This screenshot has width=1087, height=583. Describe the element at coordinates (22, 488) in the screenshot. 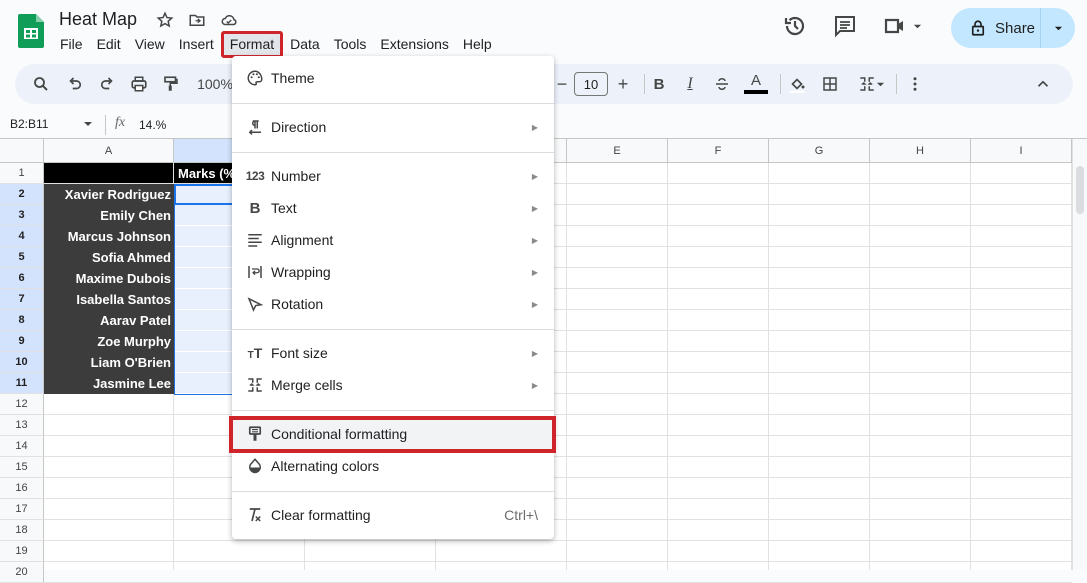

I see `row-header: 16` at that location.